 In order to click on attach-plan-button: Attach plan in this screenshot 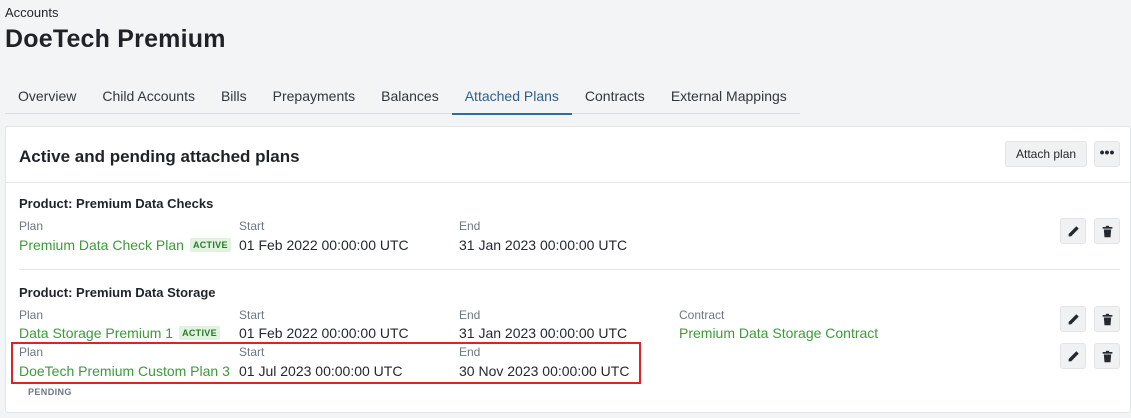, I will do `click(1046, 154)`.